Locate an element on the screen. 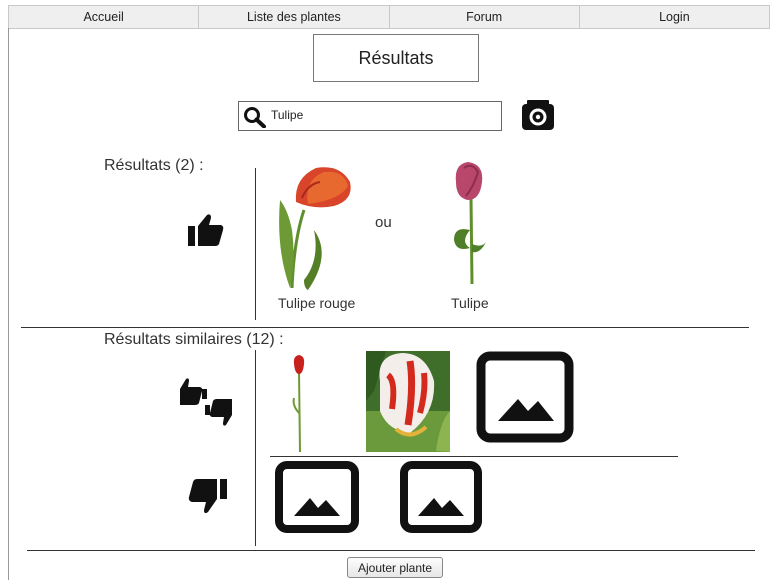  nav-accueil: Accueil is located at coordinates (104, 17).